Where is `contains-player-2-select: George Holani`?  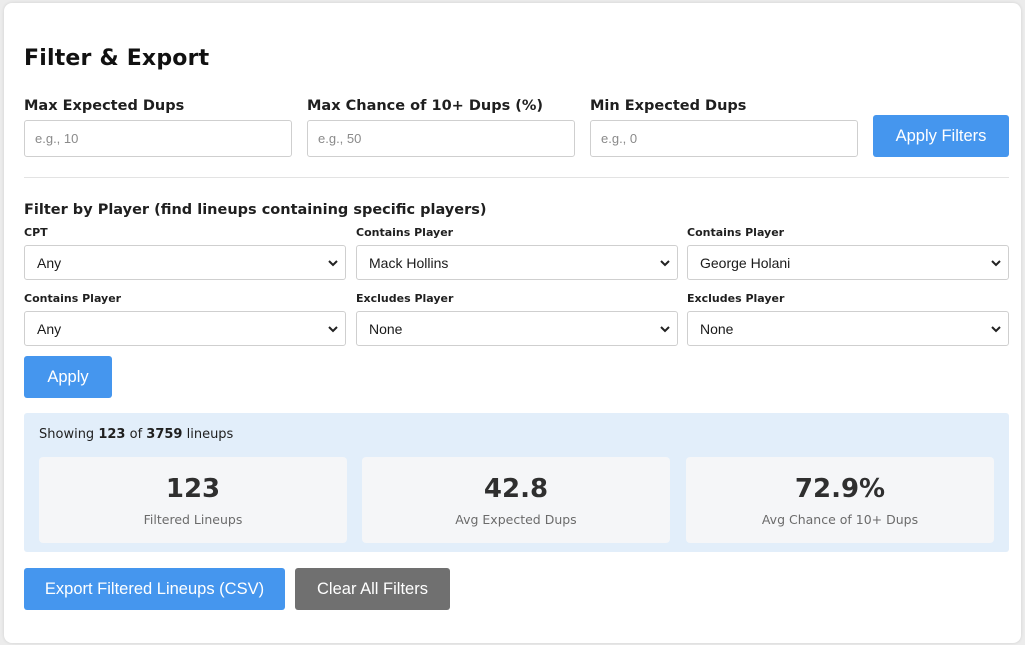 contains-player-2-select: George Holani is located at coordinates (848, 262).